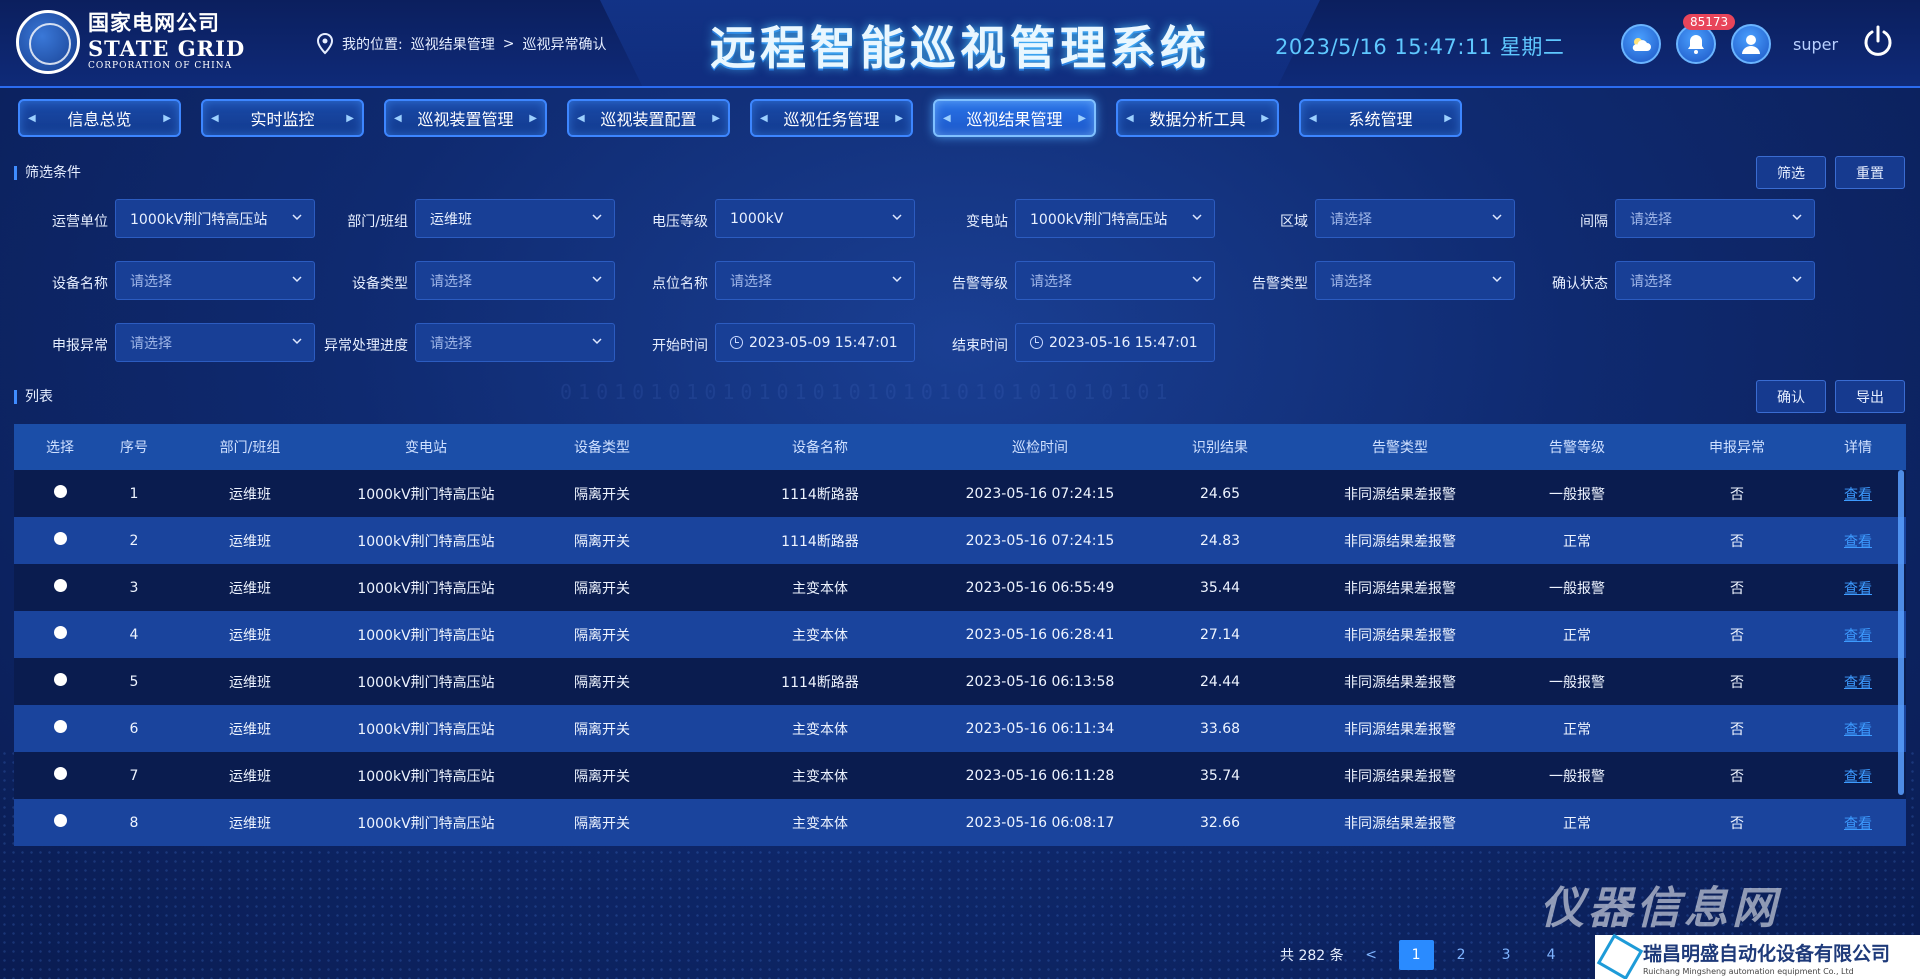  What do you see at coordinates (831, 118) in the screenshot?
I see `nav-tab-task-management: ◀ 巡视任务管理 ▶` at bounding box center [831, 118].